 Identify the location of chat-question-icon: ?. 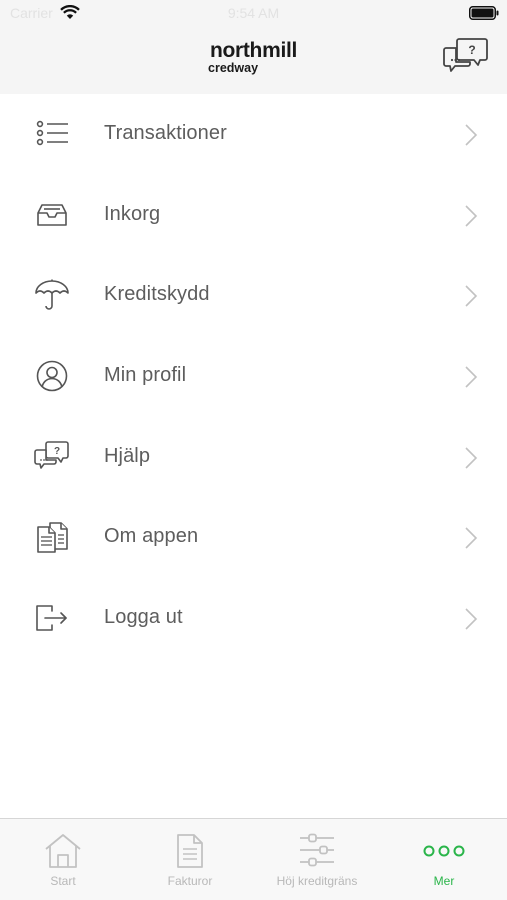
(465, 55).